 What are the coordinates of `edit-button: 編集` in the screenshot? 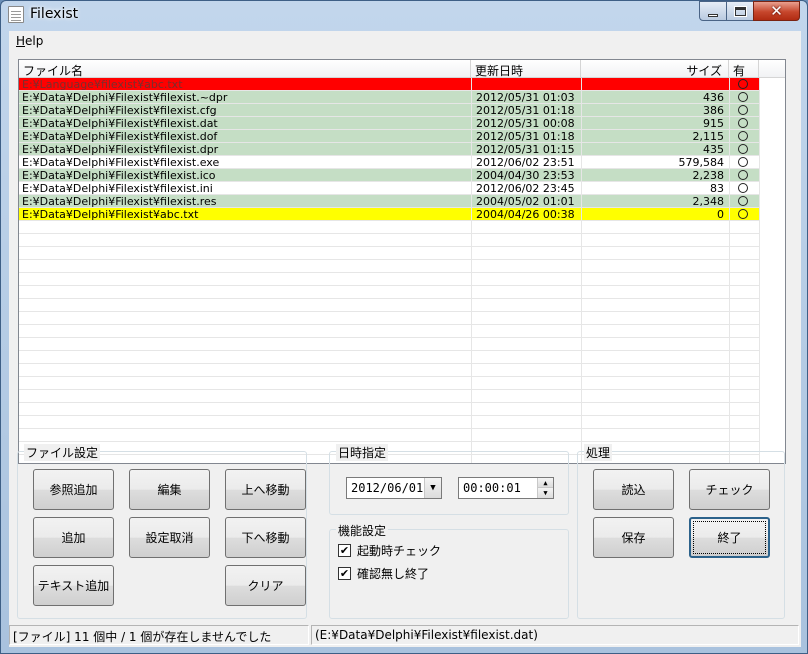 It's located at (169, 489).